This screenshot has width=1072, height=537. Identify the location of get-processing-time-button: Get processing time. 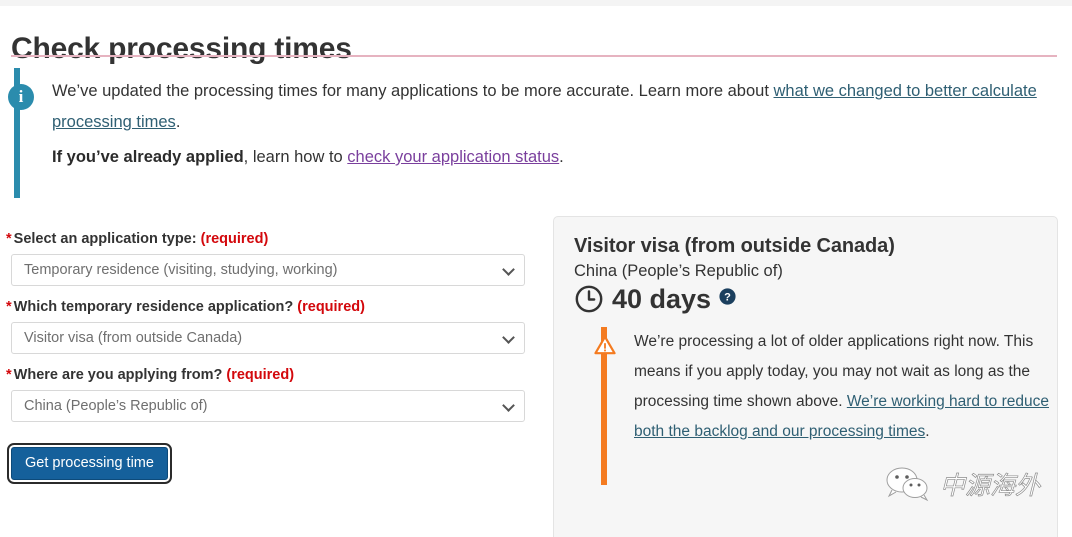
(89, 463).